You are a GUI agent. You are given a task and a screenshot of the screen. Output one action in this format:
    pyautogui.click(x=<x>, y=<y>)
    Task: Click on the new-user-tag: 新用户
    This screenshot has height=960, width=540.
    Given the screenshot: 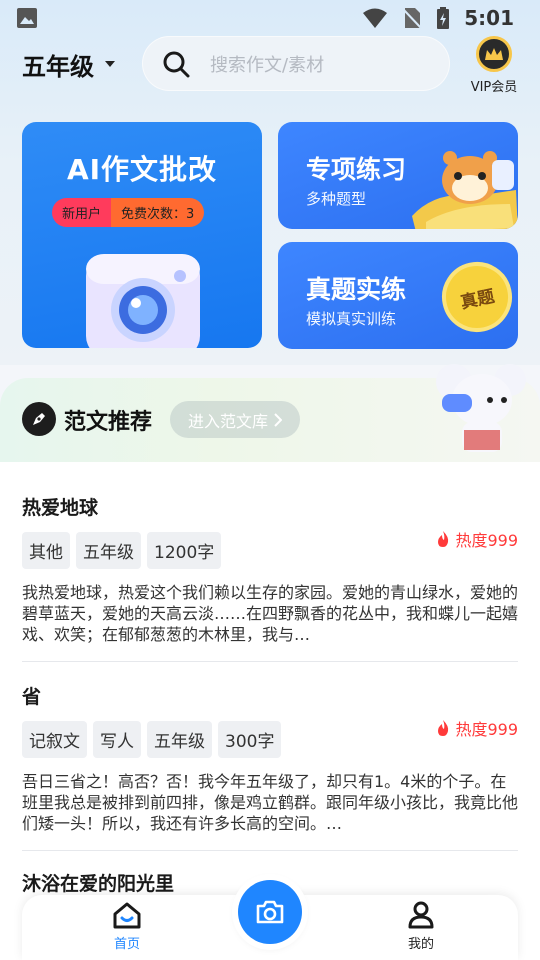 What is the action you would take?
    pyautogui.click(x=82, y=212)
    